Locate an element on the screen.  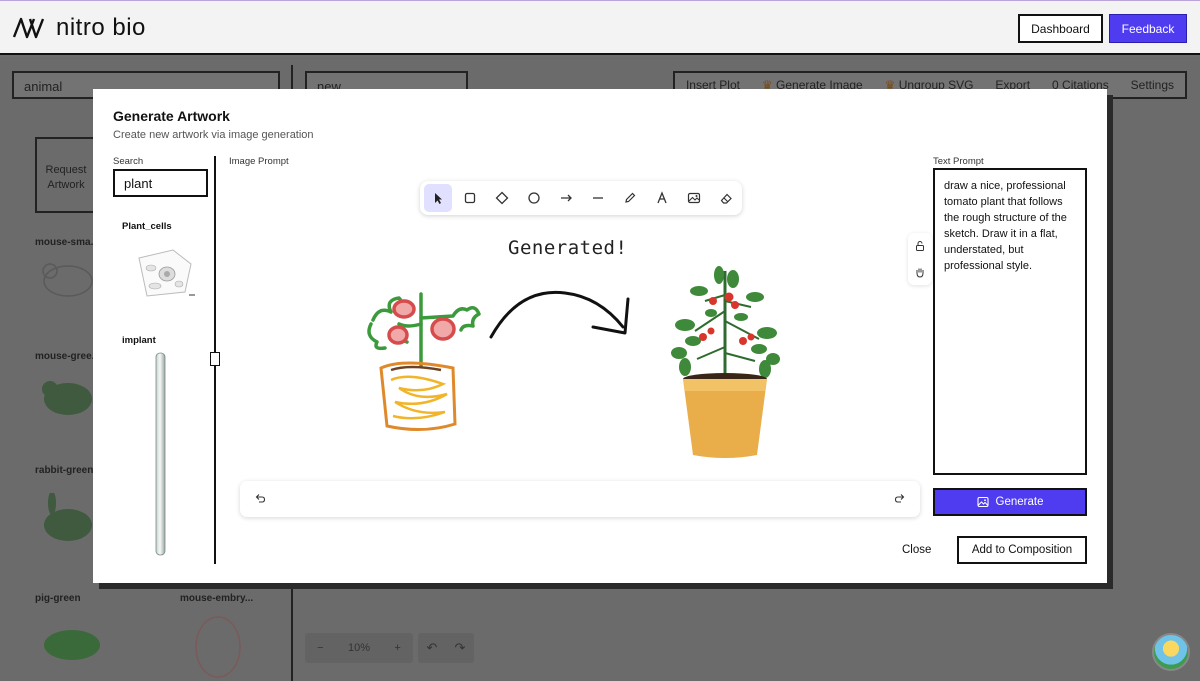
close-button: Close is located at coordinates (916, 550).